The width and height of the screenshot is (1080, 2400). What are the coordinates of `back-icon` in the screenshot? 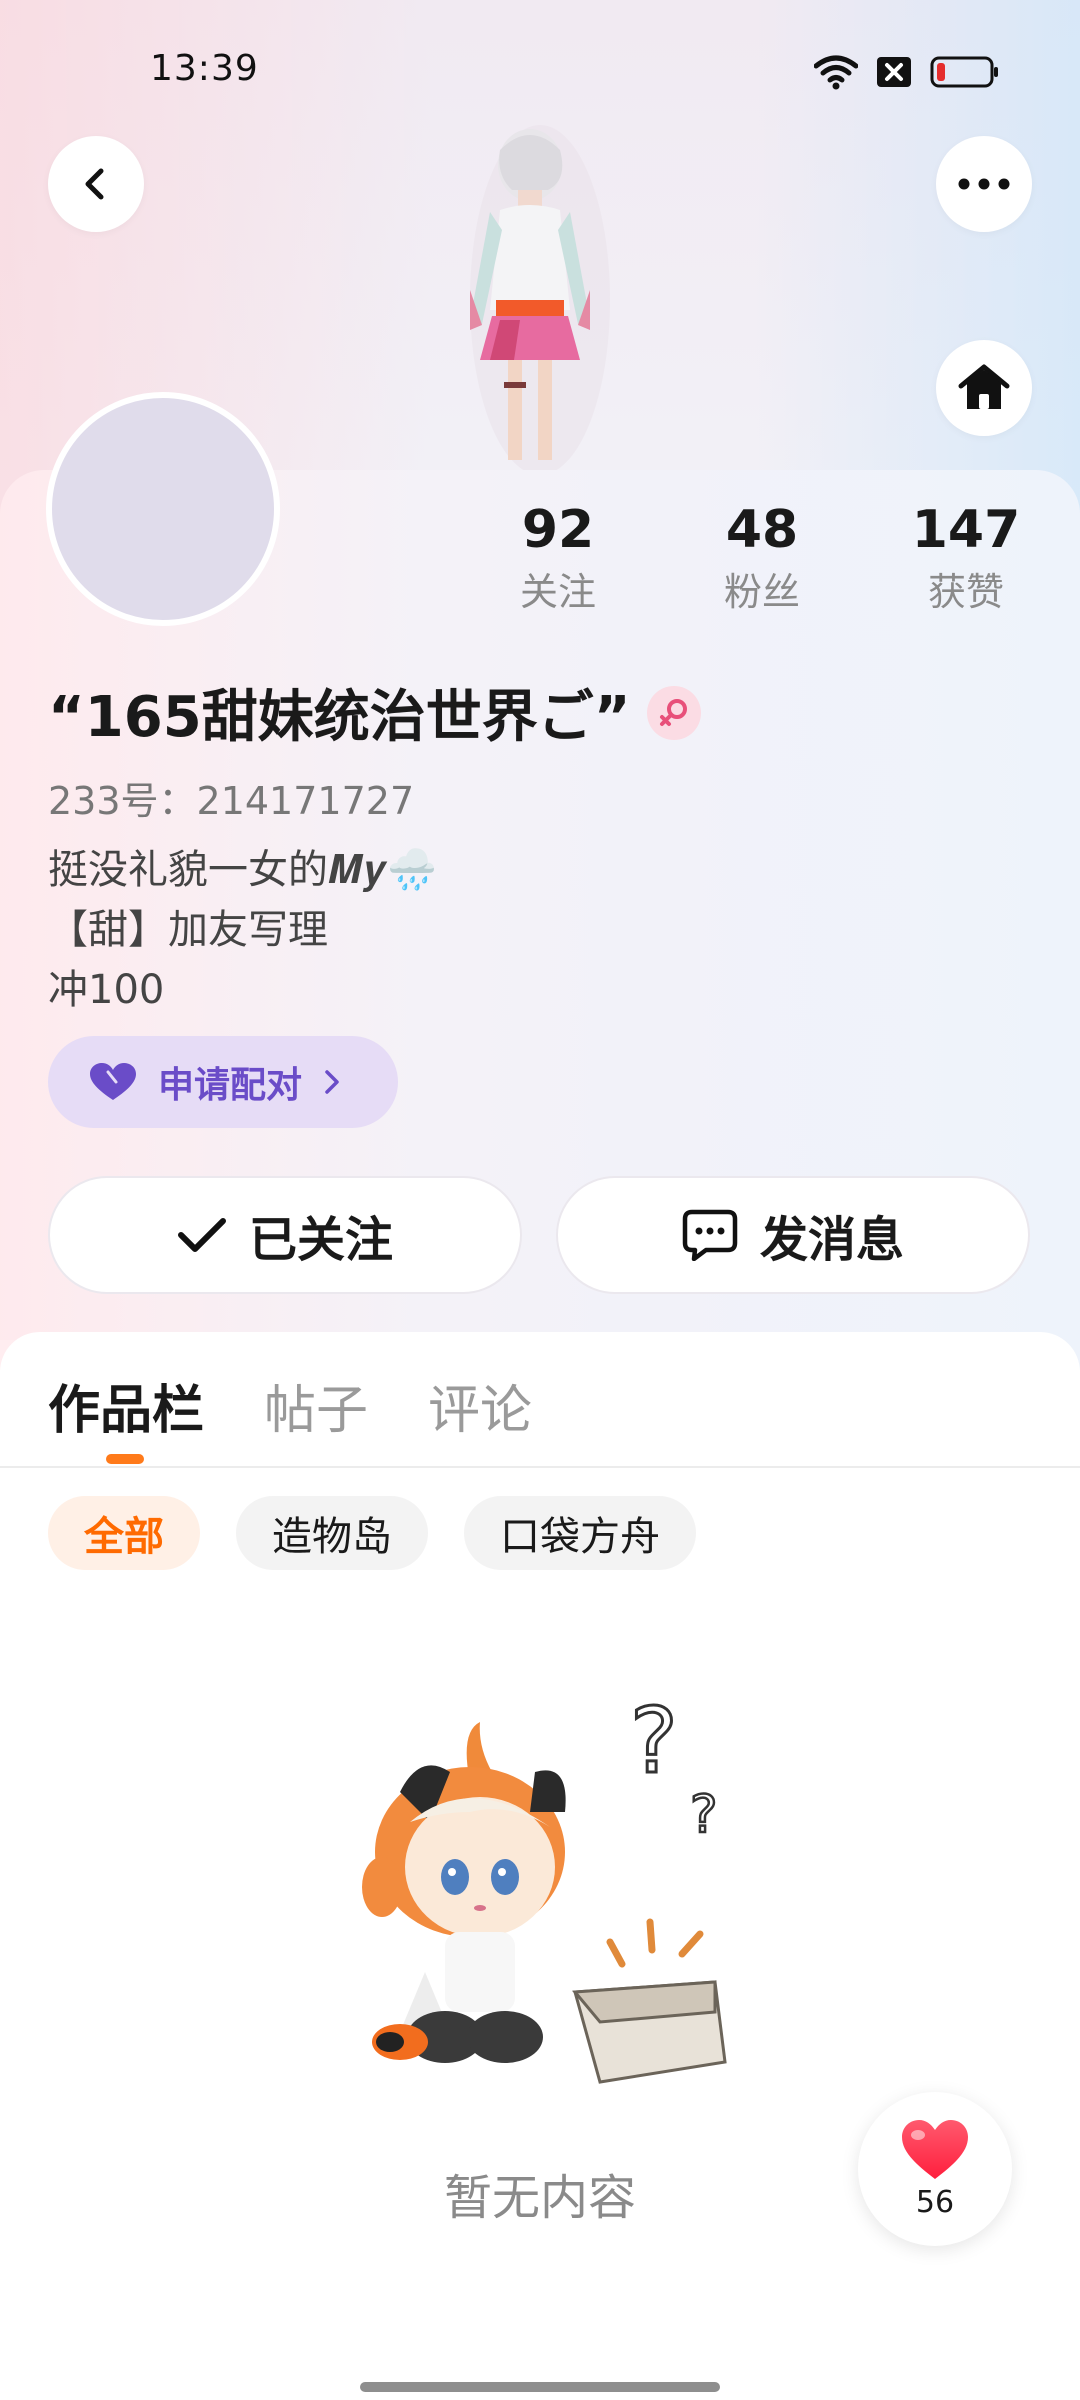 It's located at (94, 184).